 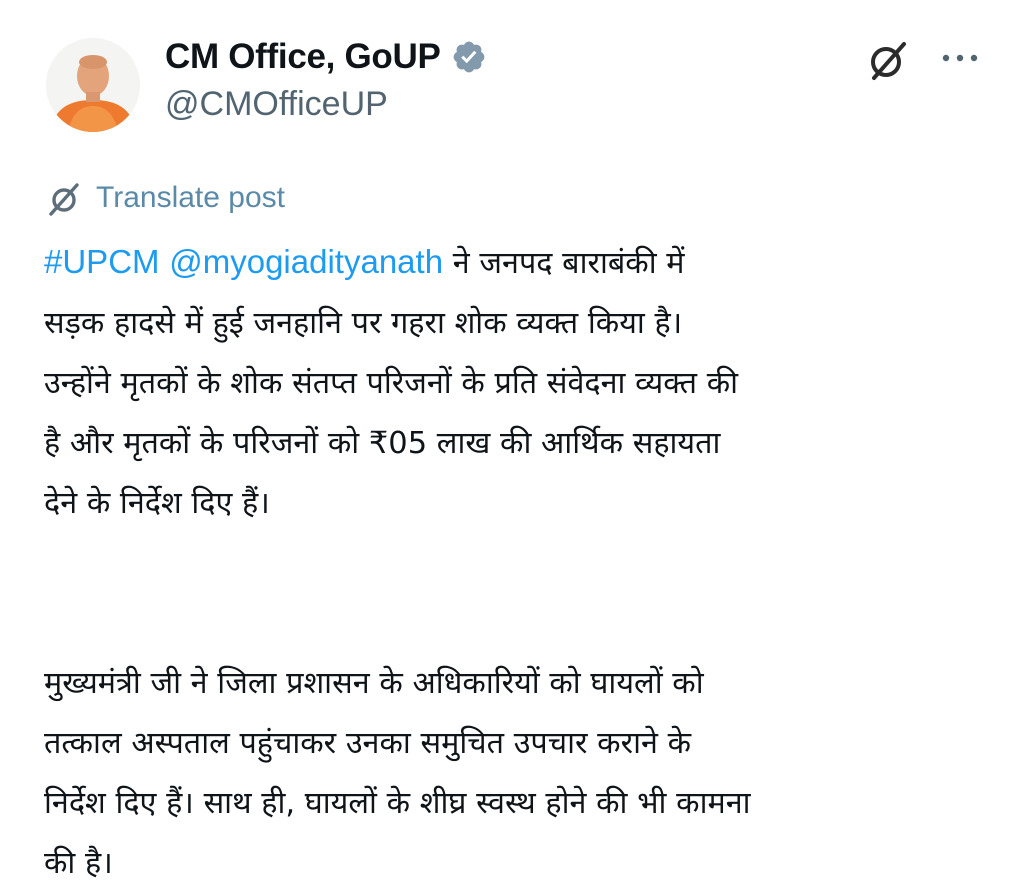 I want to click on mention-link: @myogiadityanath, so click(x=306, y=261).